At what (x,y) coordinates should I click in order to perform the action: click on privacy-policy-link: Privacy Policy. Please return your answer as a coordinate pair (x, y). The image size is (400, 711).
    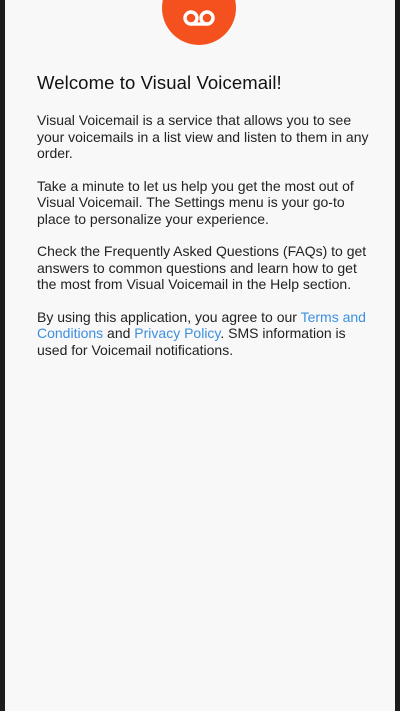
    Looking at the image, I should click on (177, 333).